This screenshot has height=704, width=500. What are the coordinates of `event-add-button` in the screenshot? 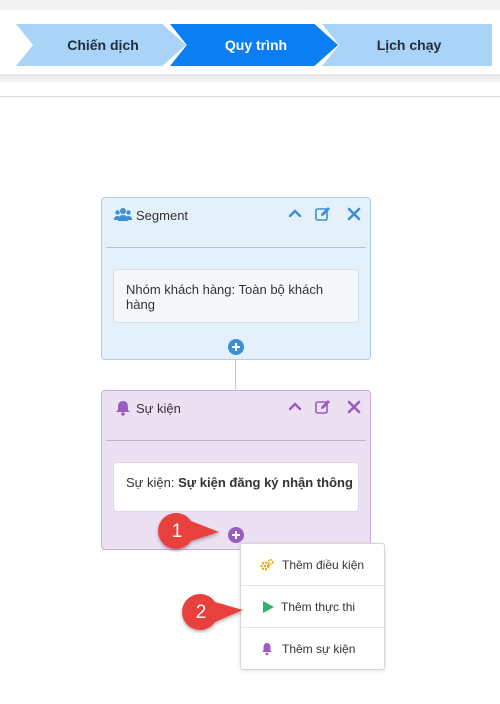 It's located at (236, 535).